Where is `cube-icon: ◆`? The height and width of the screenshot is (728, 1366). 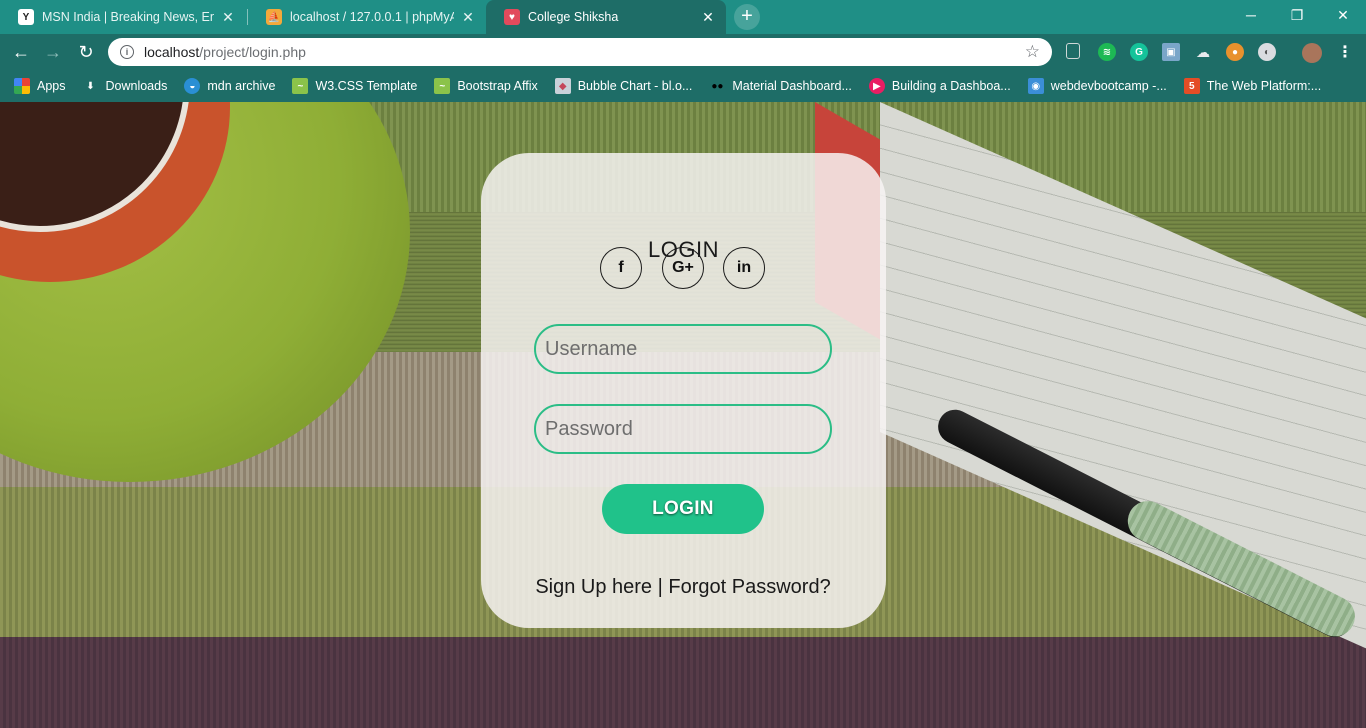
cube-icon: ◆ is located at coordinates (562, 86).